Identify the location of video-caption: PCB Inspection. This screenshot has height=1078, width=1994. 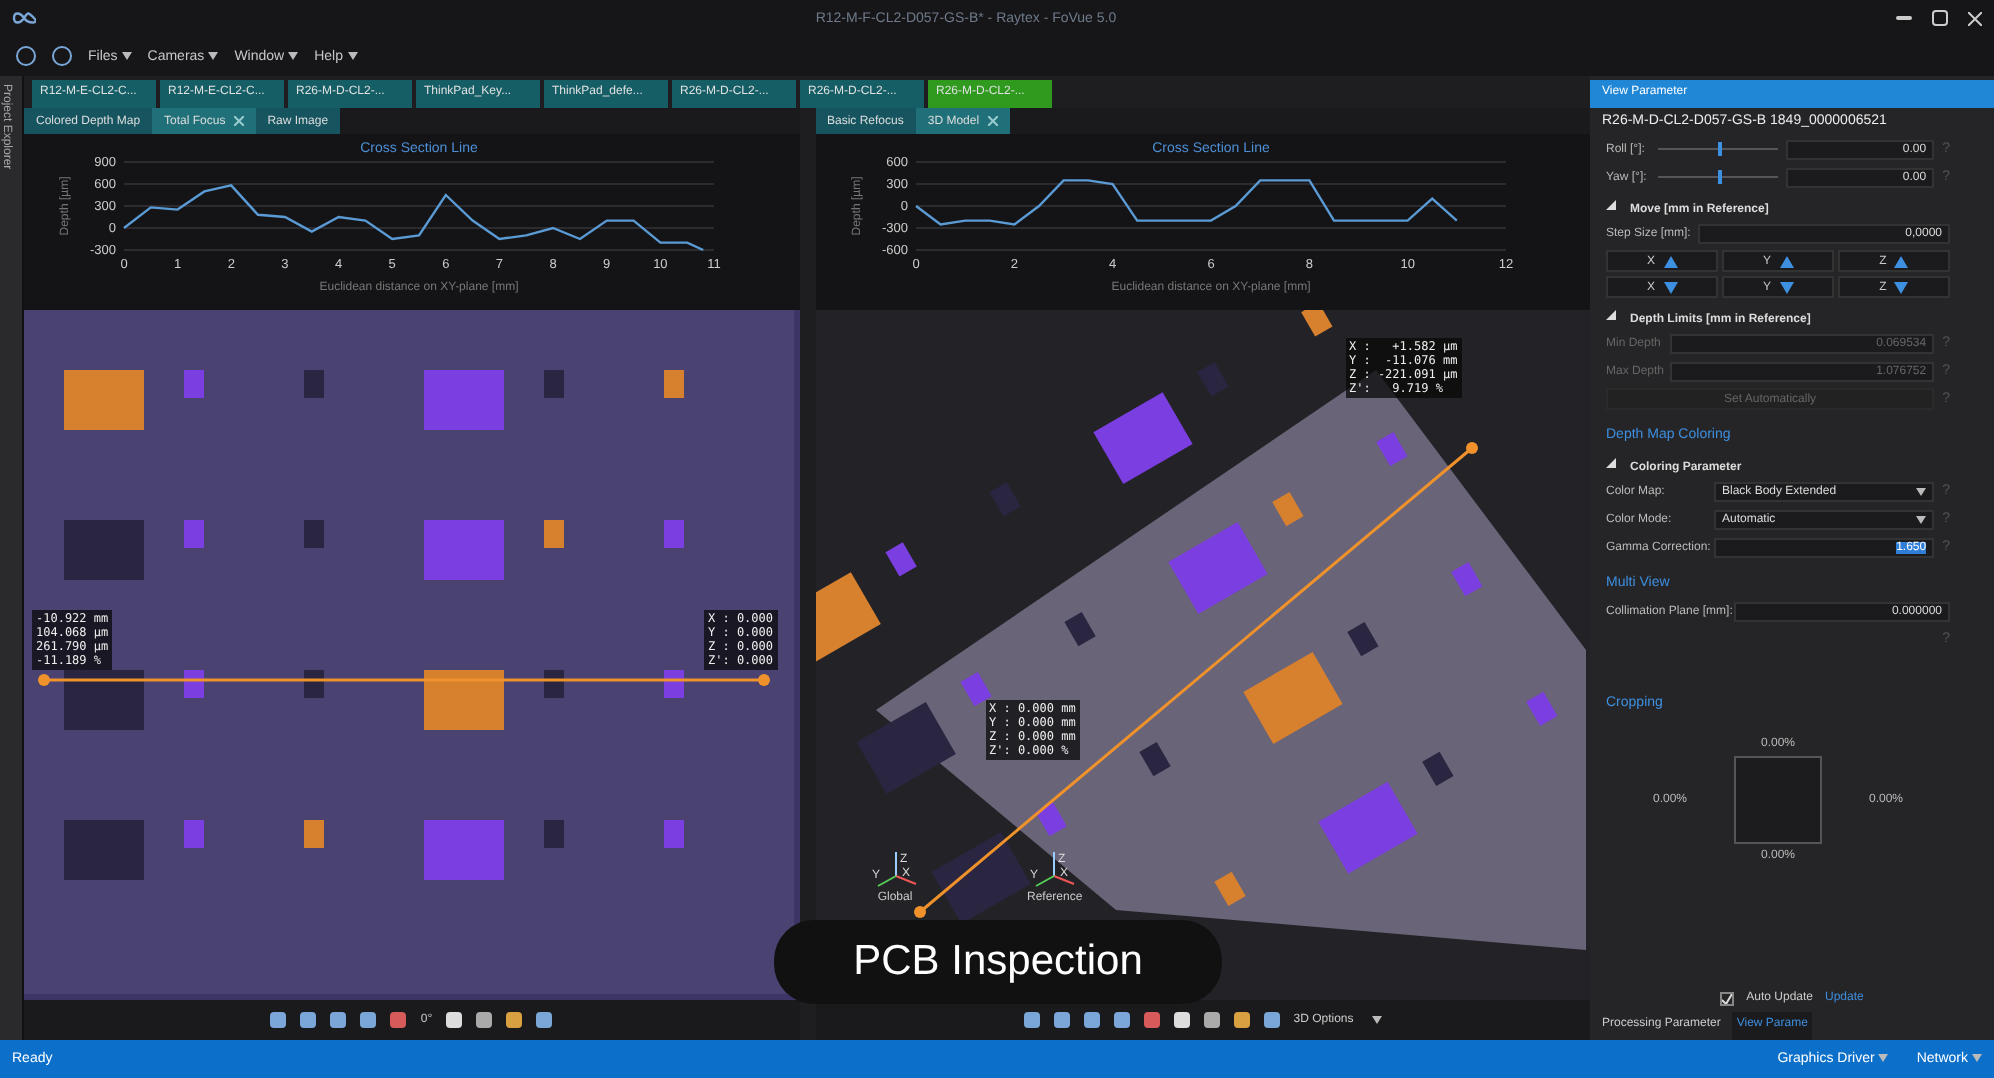
(998, 962).